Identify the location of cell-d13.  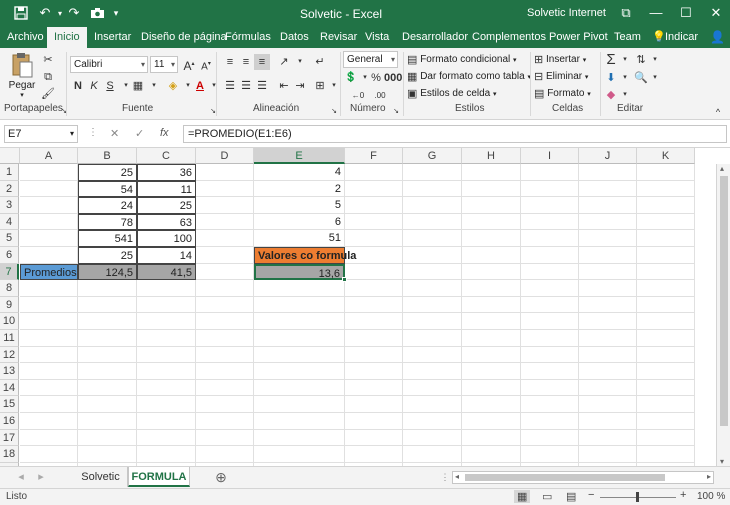
(225, 371).